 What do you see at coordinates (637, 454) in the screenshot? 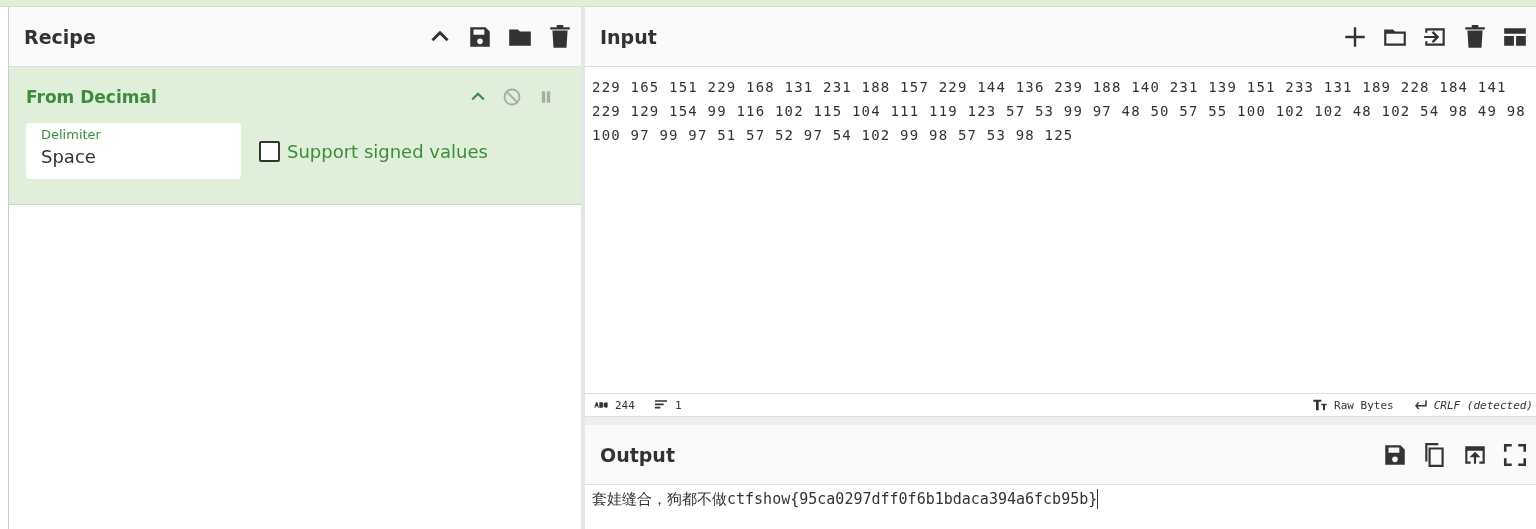
I see `output-title: Output` at bounding box center [637, 454].